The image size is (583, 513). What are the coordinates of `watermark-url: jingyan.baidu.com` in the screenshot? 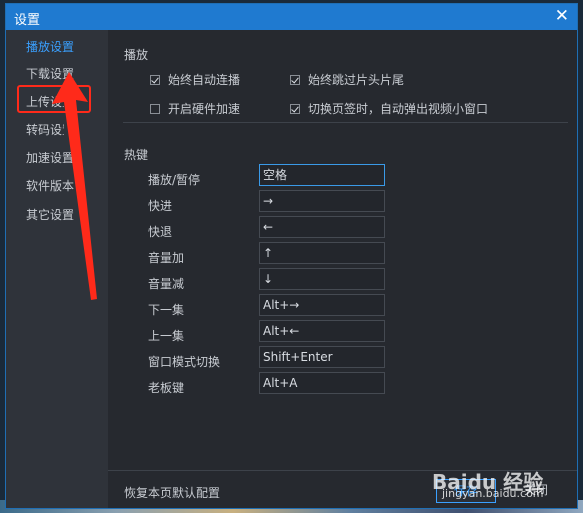 It's located at (493, 493).